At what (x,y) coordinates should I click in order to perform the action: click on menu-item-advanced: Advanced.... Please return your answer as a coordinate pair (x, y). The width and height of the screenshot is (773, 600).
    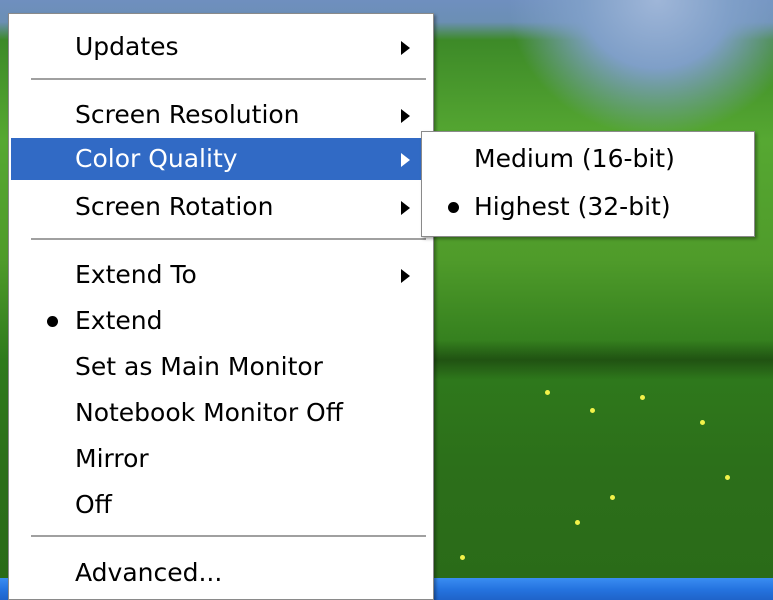
    Looking at the image, I should click on (221, 573).